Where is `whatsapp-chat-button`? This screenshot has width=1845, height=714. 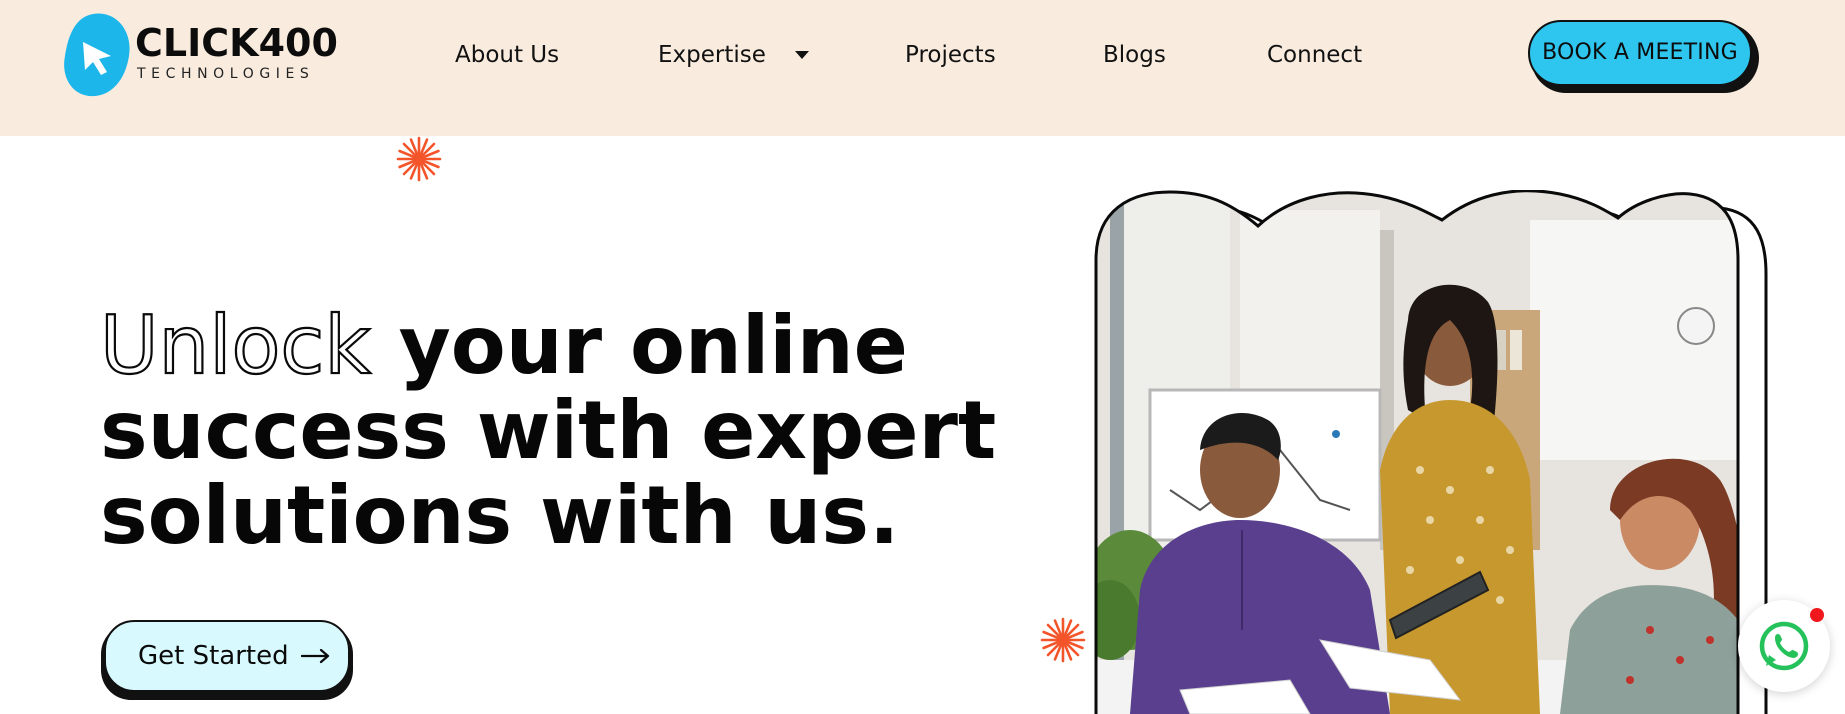 whatsapp-chat-button is located at coordinates (1784, 646).